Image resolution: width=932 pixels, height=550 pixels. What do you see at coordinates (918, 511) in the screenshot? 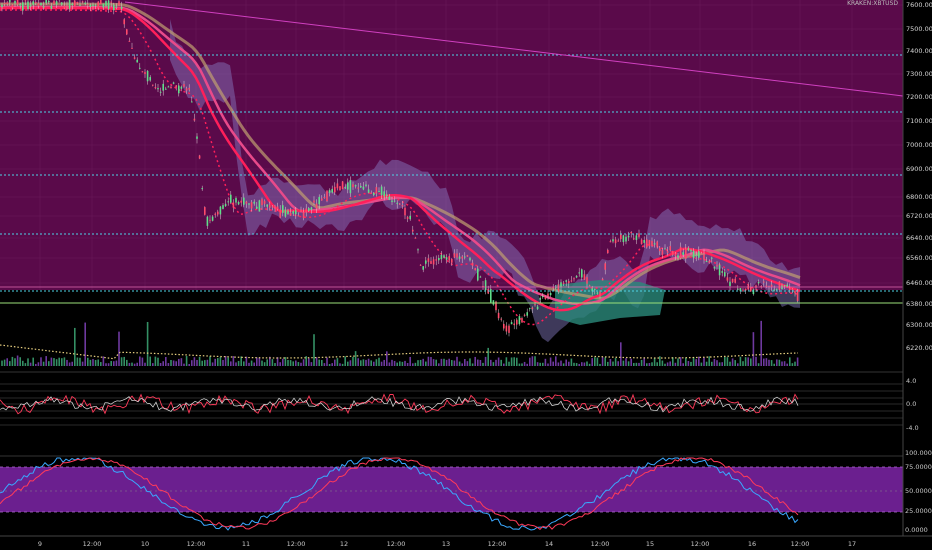
I see `stoch-tick: 25.0000` at bounding box center [918, 511].